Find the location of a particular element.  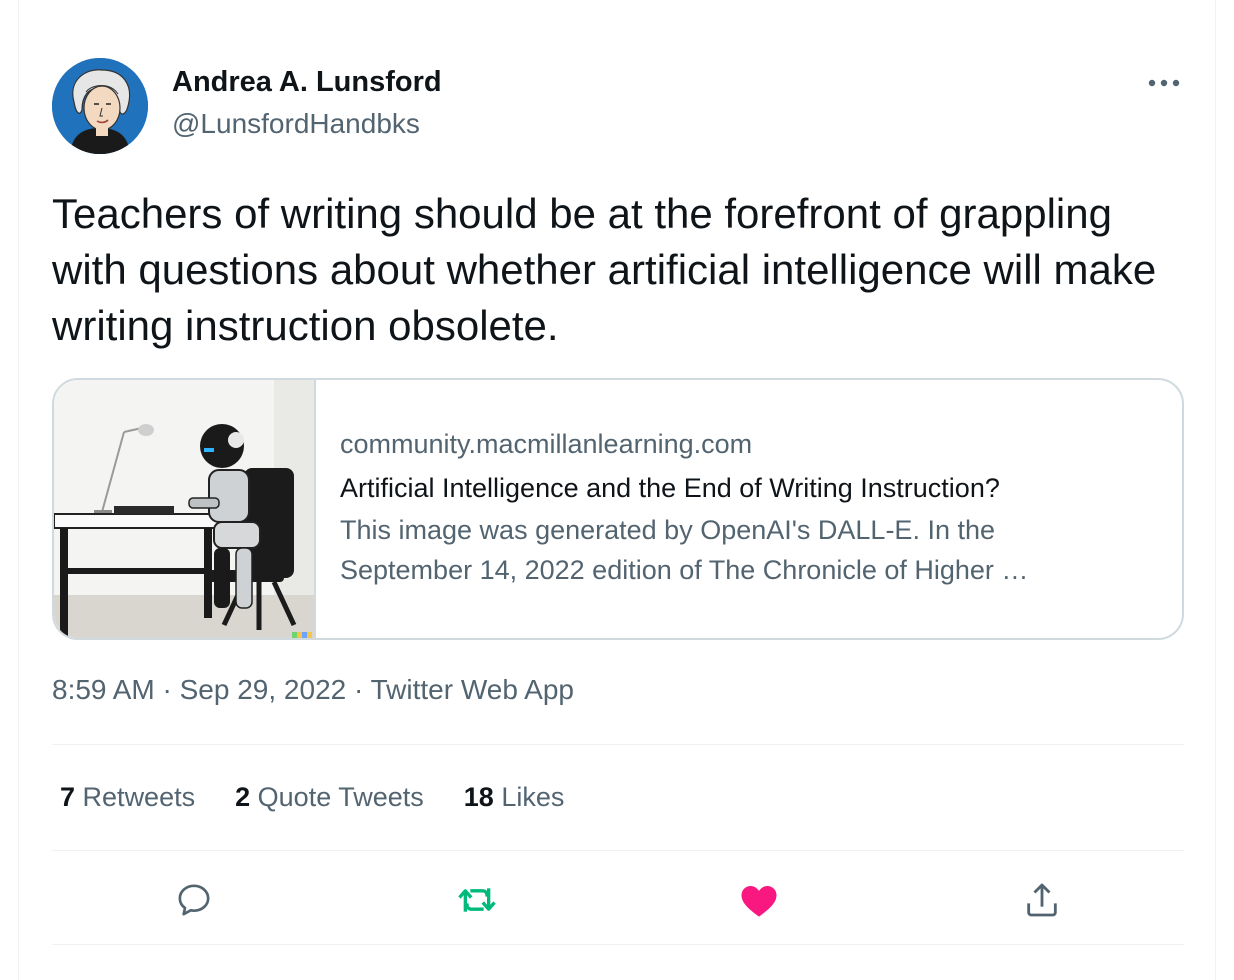

quote-tweets-stat: 2 Quote Tweets is located at coordinates (329, 797).